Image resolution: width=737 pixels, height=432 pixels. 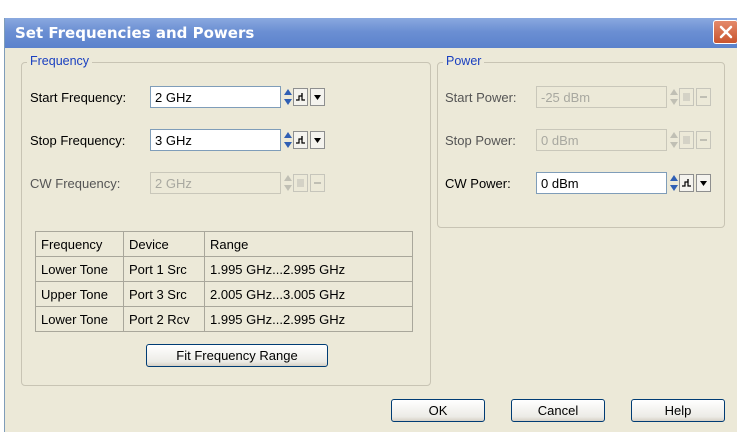 What do you see at coordinates (60, 61) in the screenshot?
I see `frequency-legend: Frequency` at bounding box center [60, 61].